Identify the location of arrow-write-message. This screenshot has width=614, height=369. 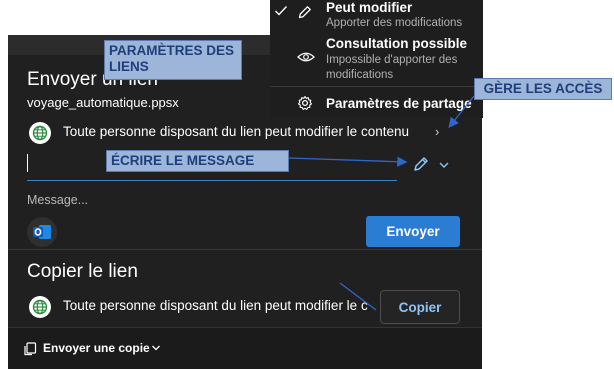
(348, 161).